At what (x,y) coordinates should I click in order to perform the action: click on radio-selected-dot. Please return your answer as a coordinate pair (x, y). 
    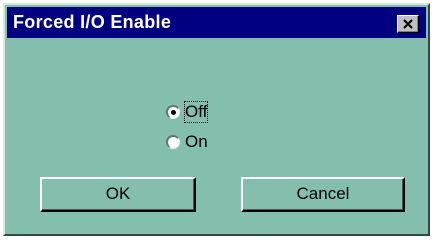
    Looking at the image, I should click on (173, 112).